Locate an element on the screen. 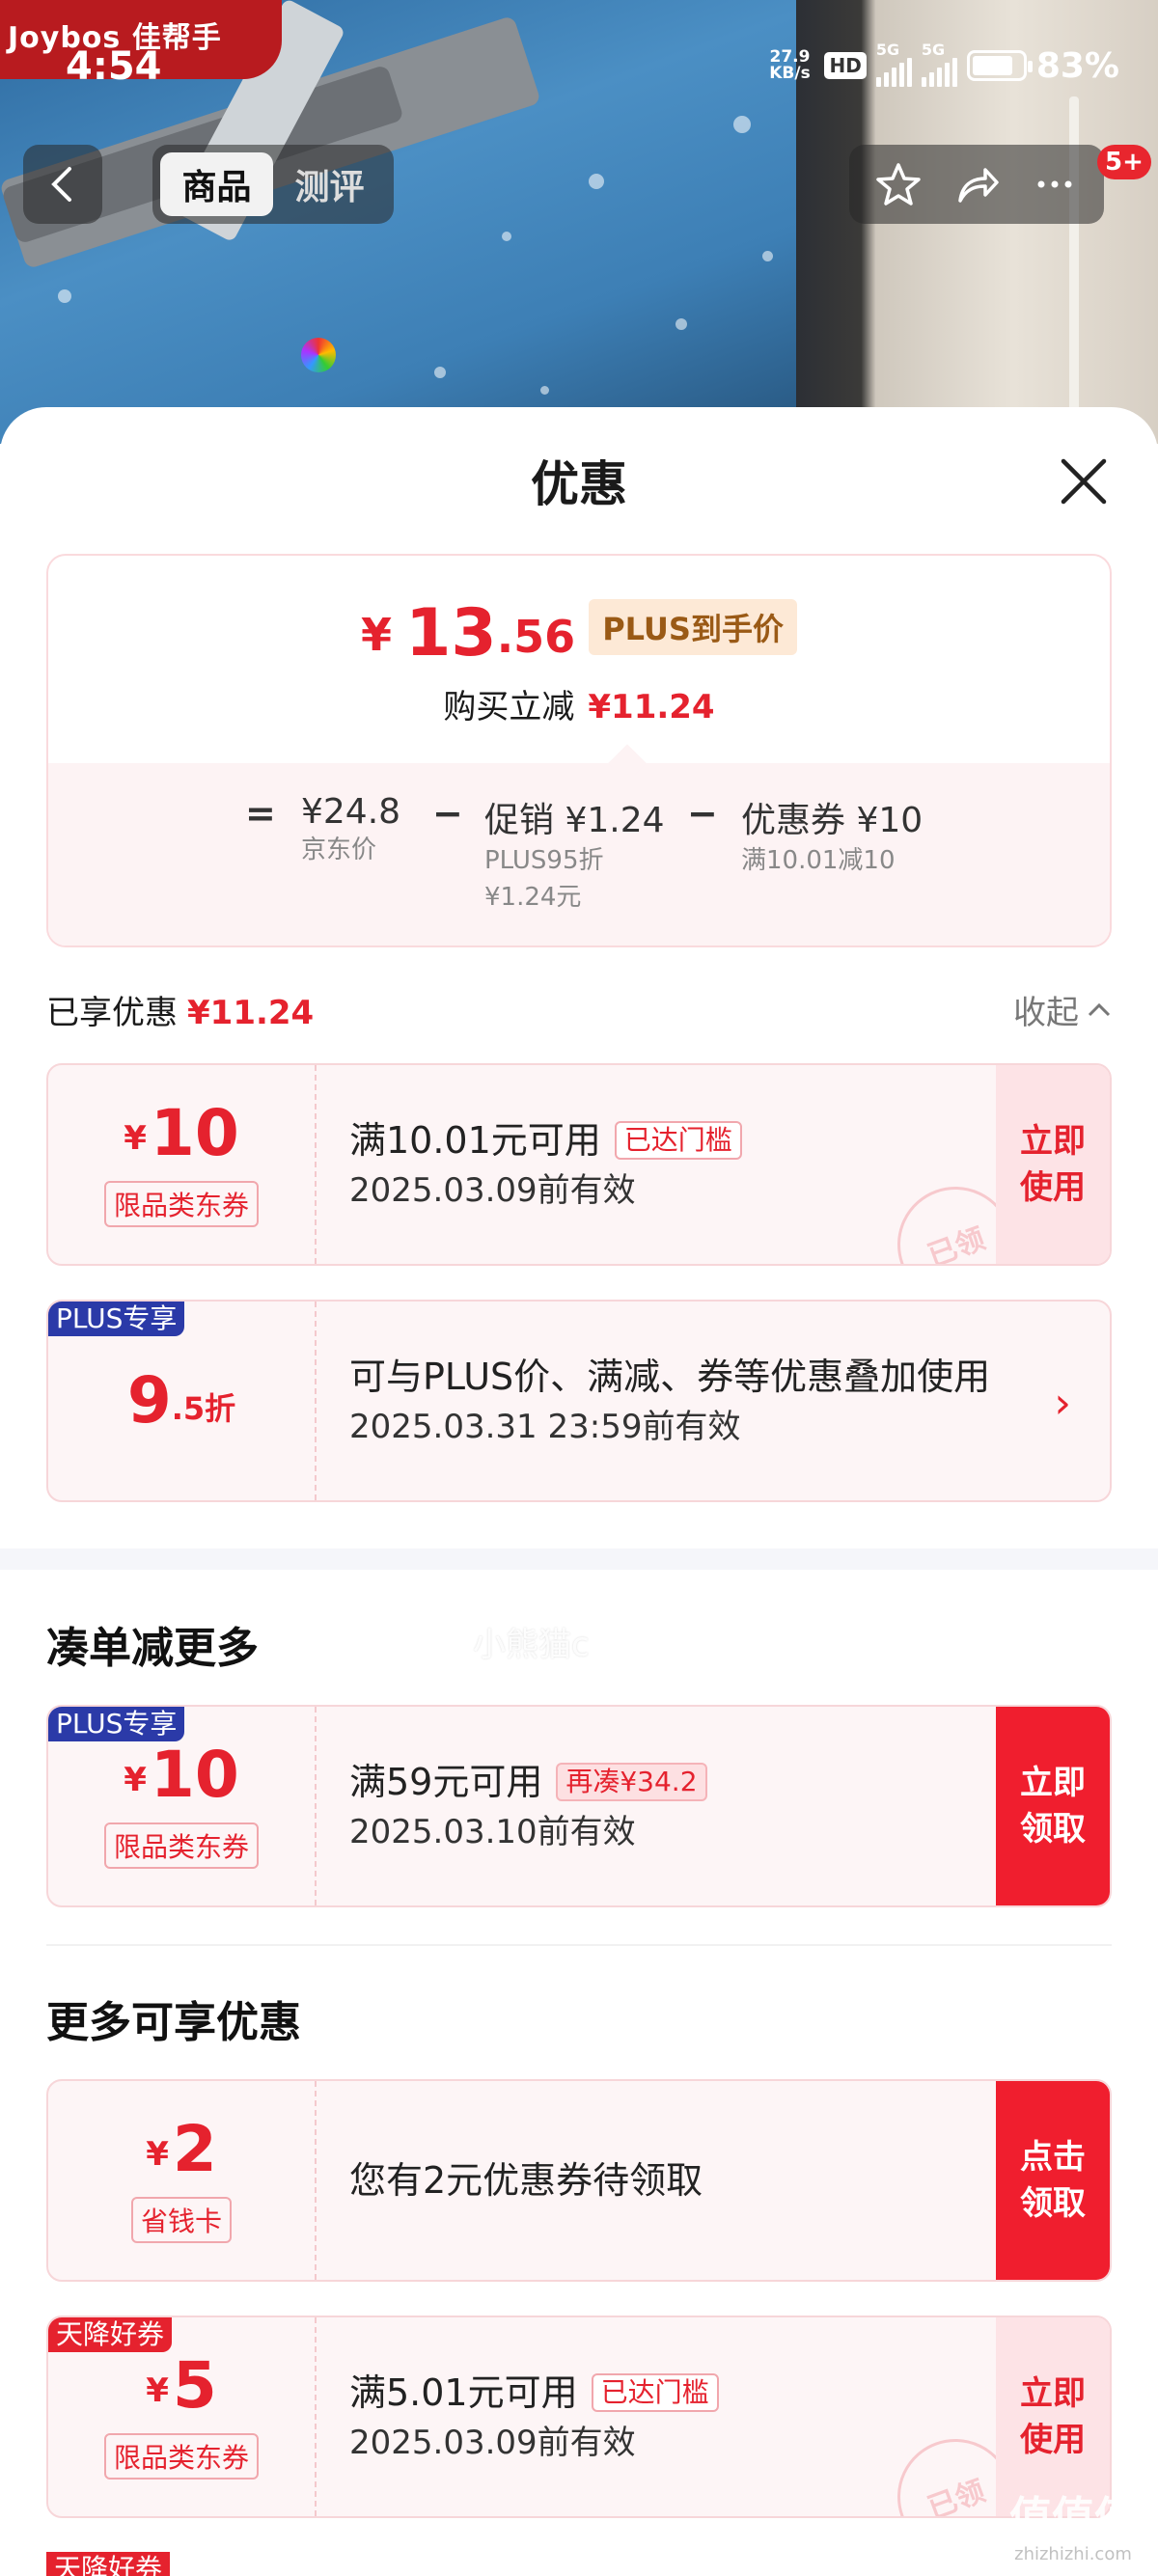 This screenshot has height=2576, width=1158. coupon-category: 省钱卡 is located at coordinates (181, 2220).